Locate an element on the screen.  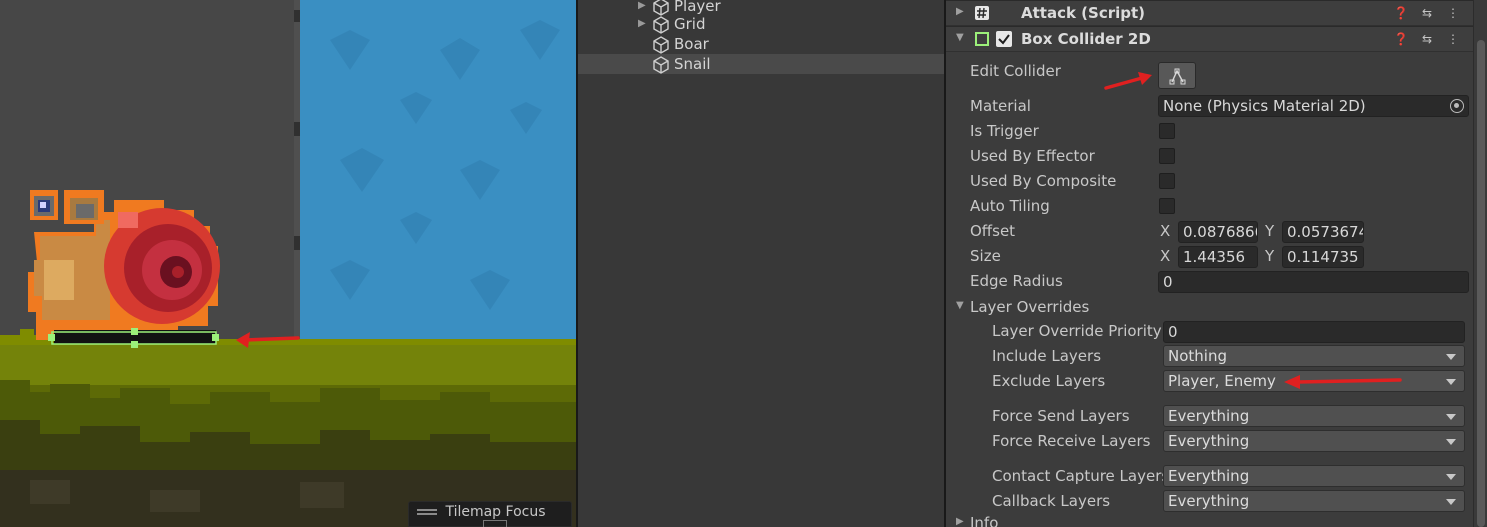
contact-capture-layers-row: Contact Capture Layers Everything is located at coordinates (1209, 476).